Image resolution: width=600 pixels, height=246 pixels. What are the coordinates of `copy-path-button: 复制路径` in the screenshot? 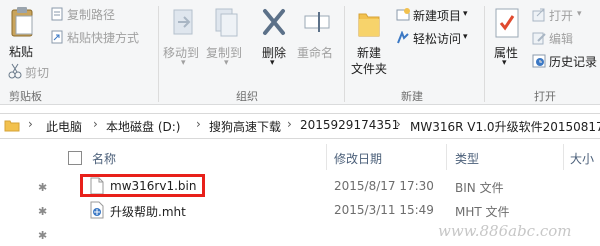 It's located at (91, 14).